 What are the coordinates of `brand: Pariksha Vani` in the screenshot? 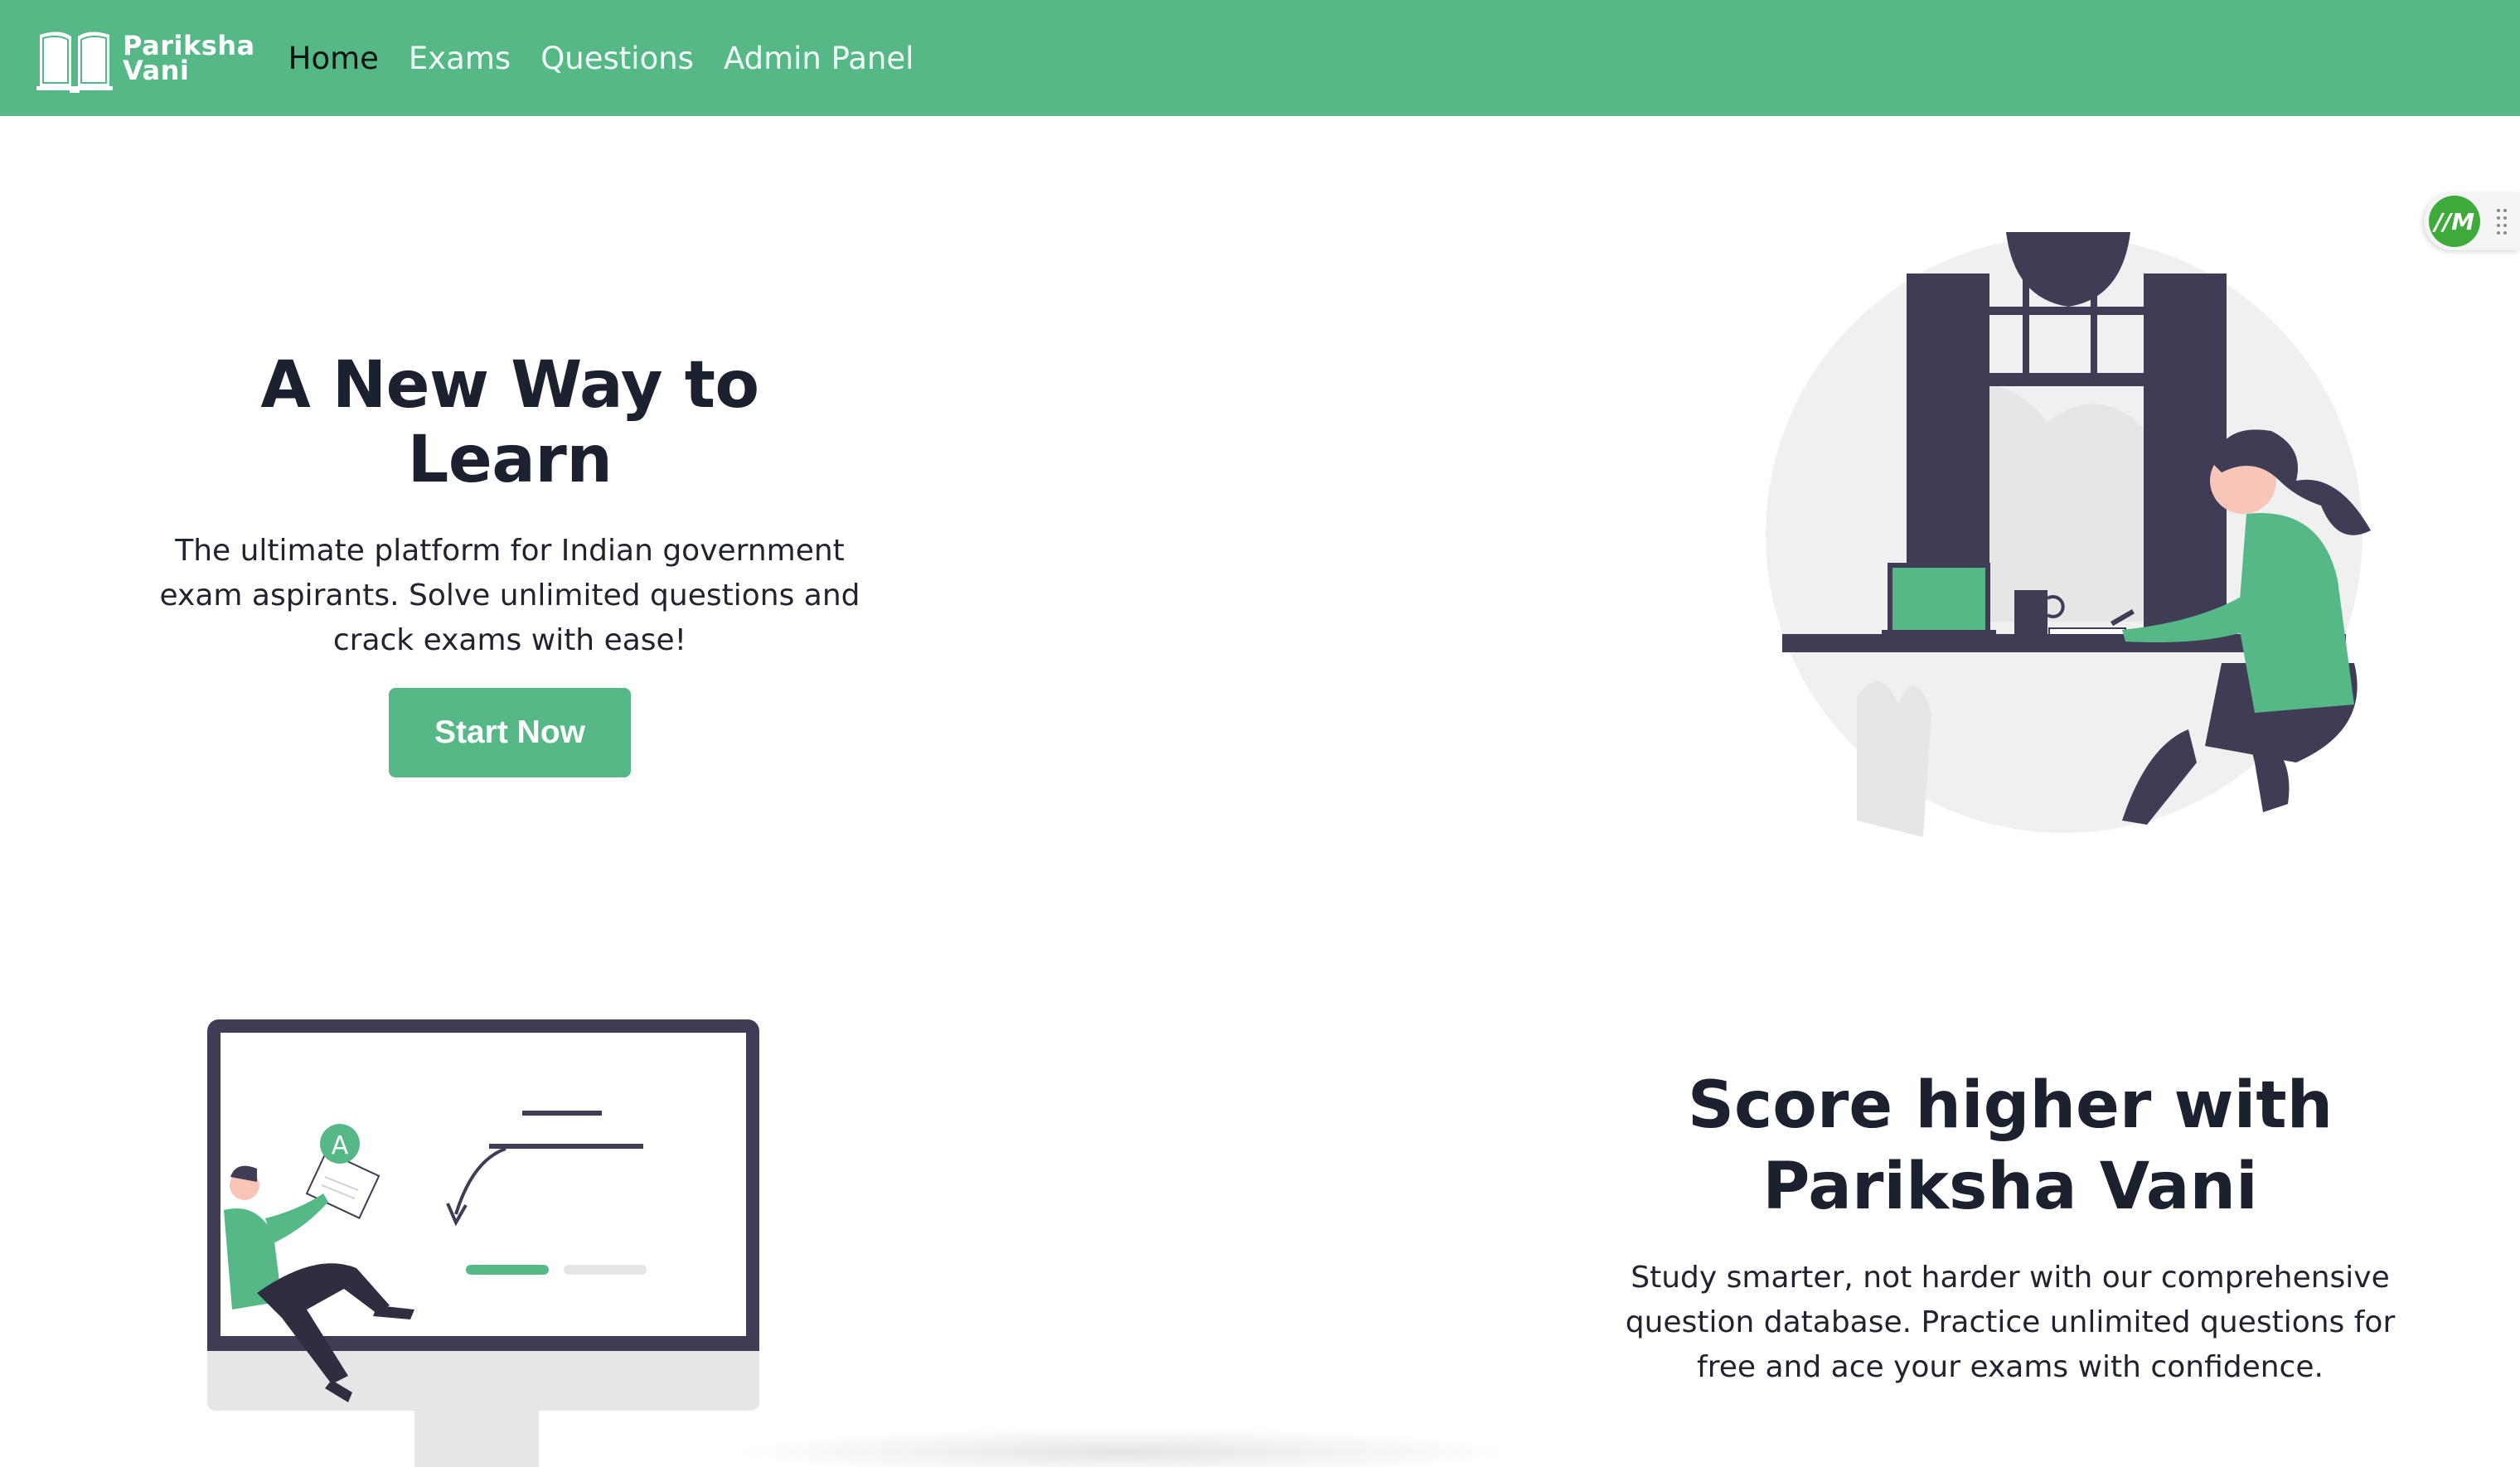 It's located at (144, 58).